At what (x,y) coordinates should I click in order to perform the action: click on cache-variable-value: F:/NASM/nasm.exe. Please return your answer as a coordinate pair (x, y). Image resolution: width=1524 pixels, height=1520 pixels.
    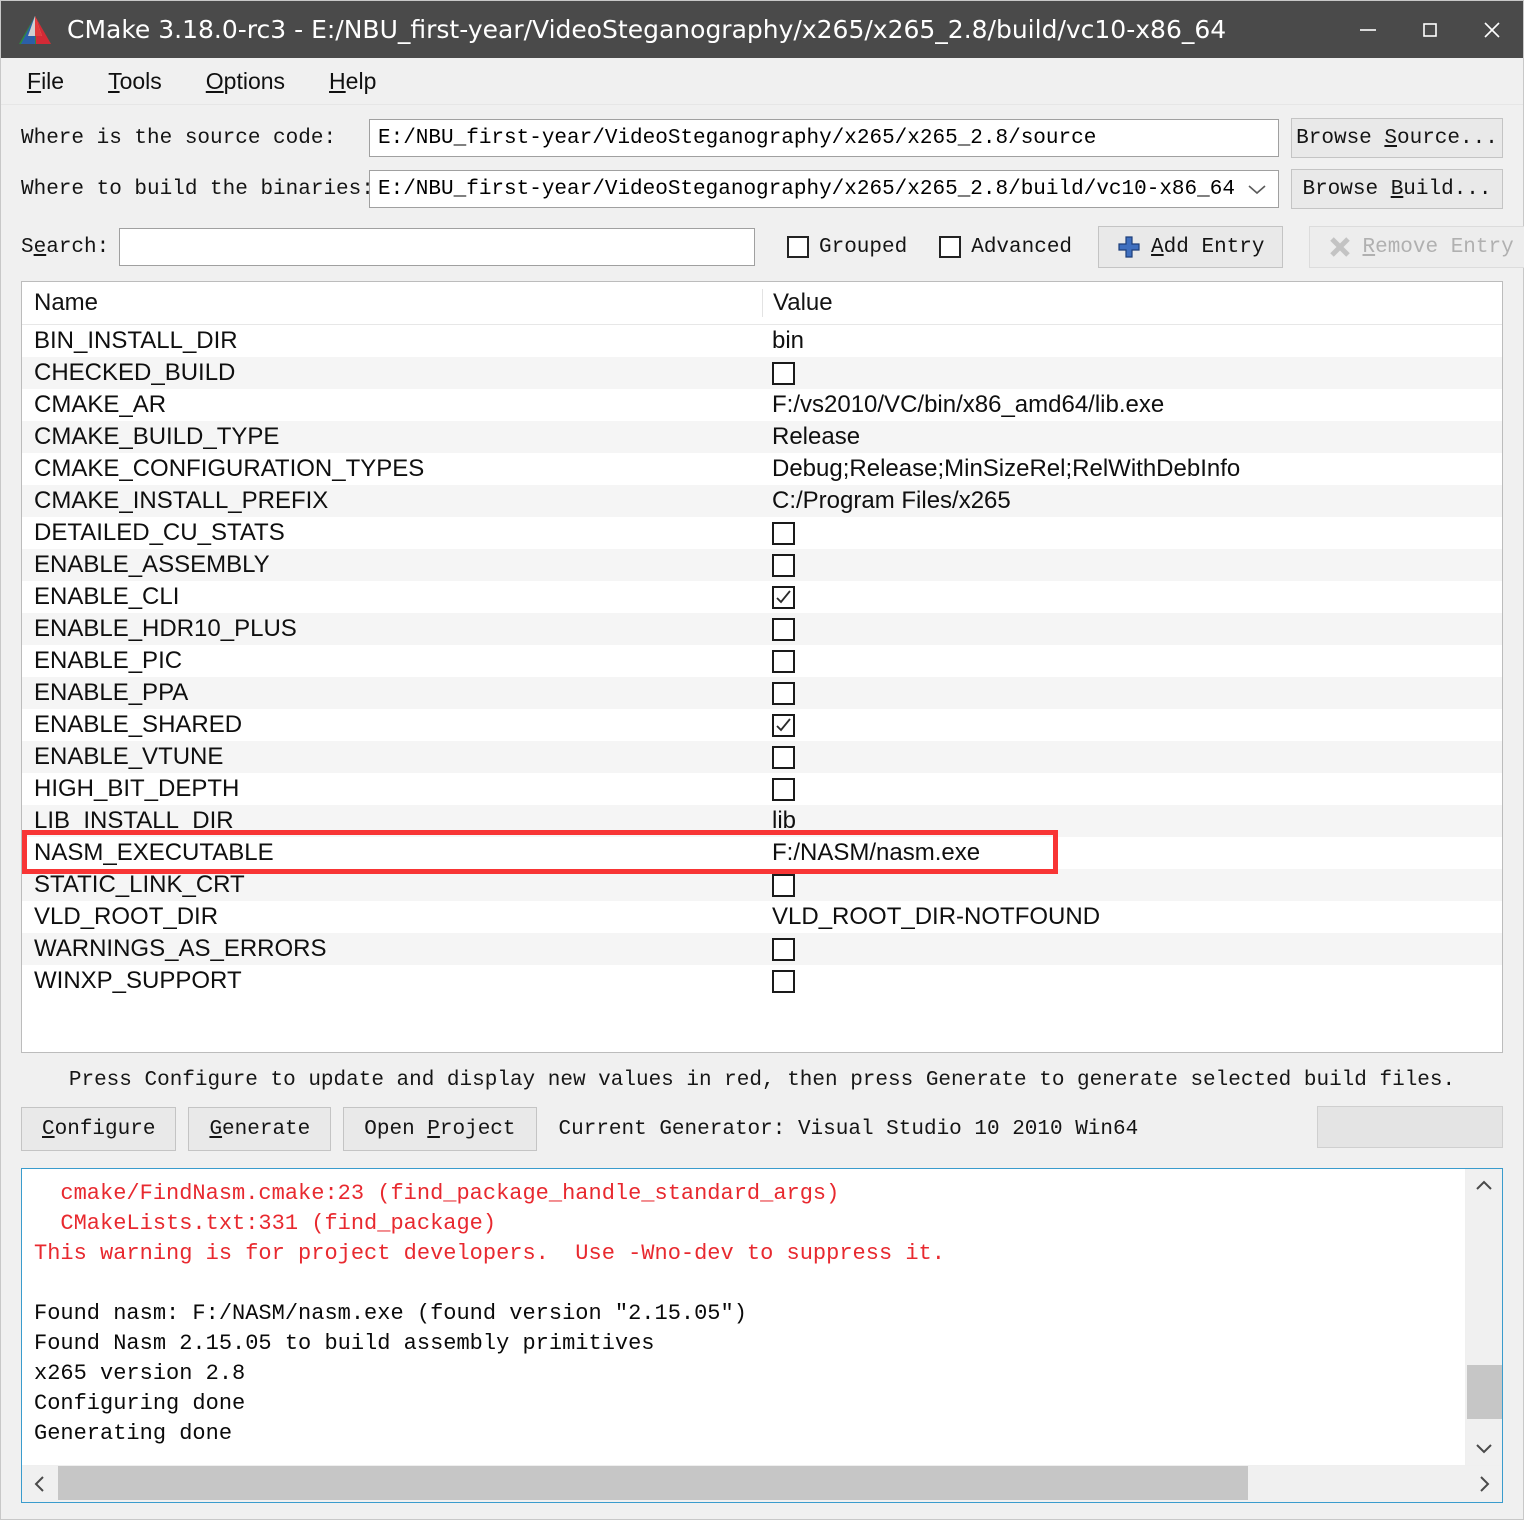
    Looking at the image, I should click on (1132, 853).